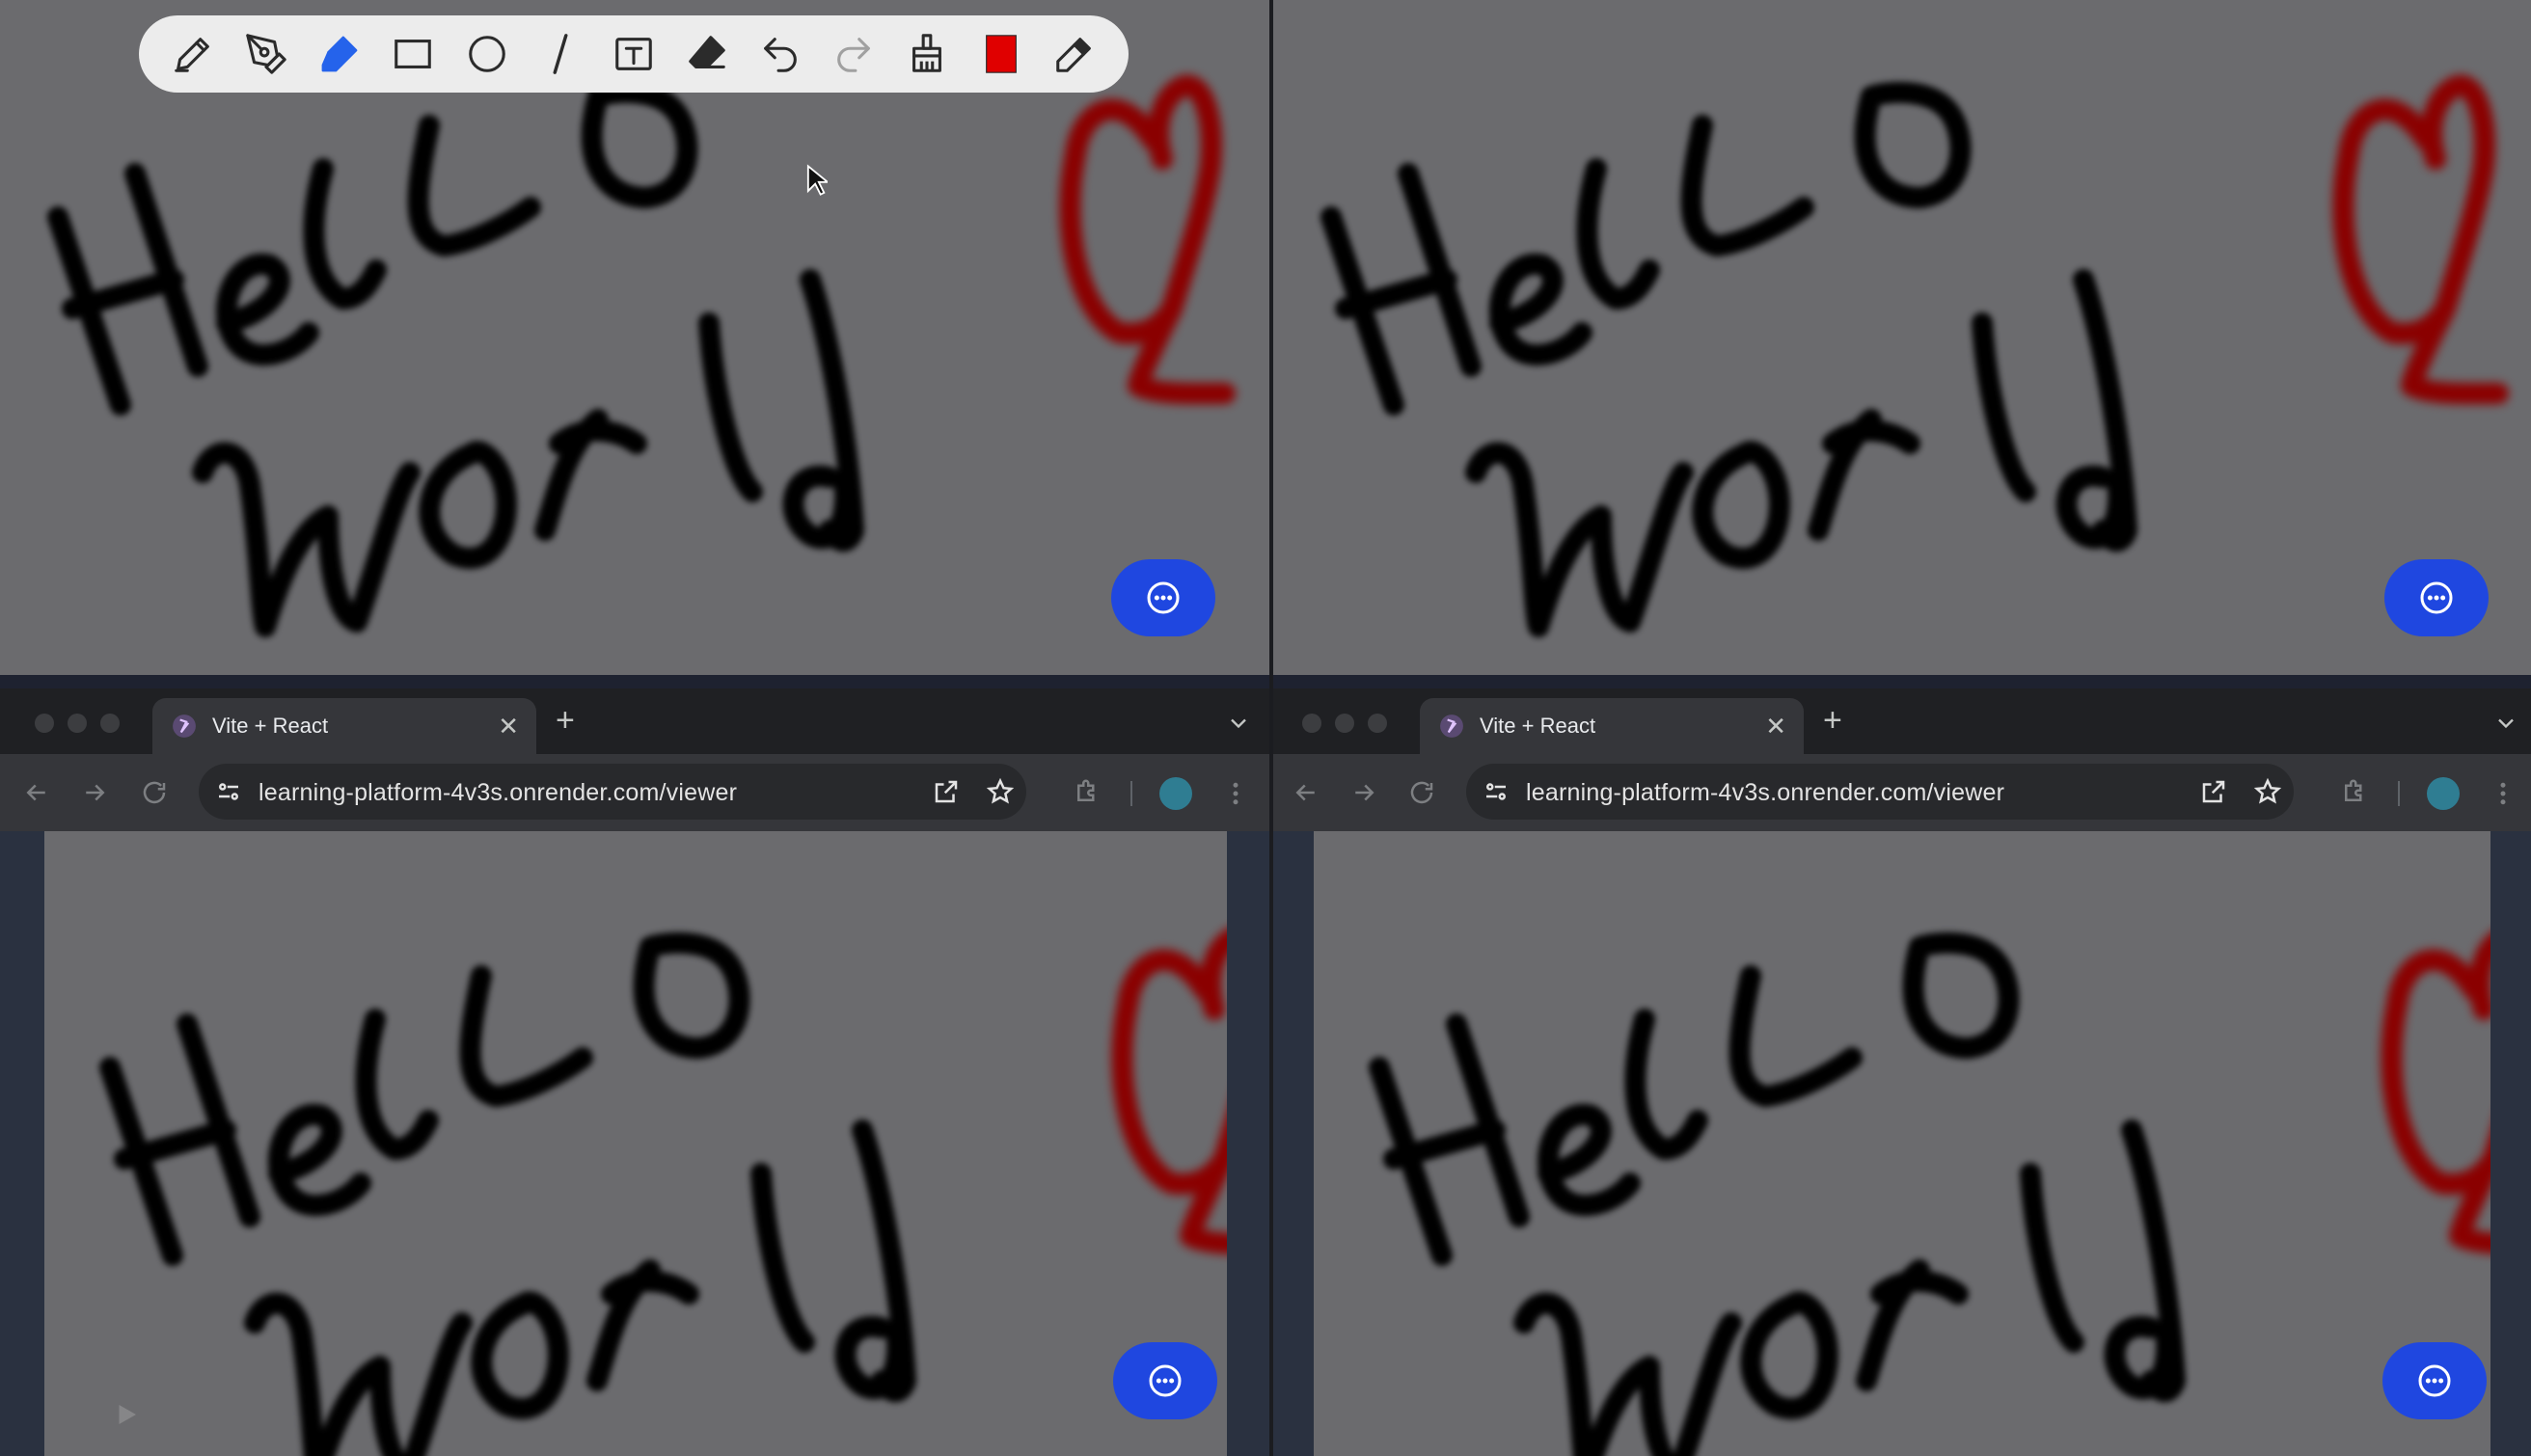 The height and width of the screenshot is (1456, 2531). I want to click on undo-icon, so click(780, 55).